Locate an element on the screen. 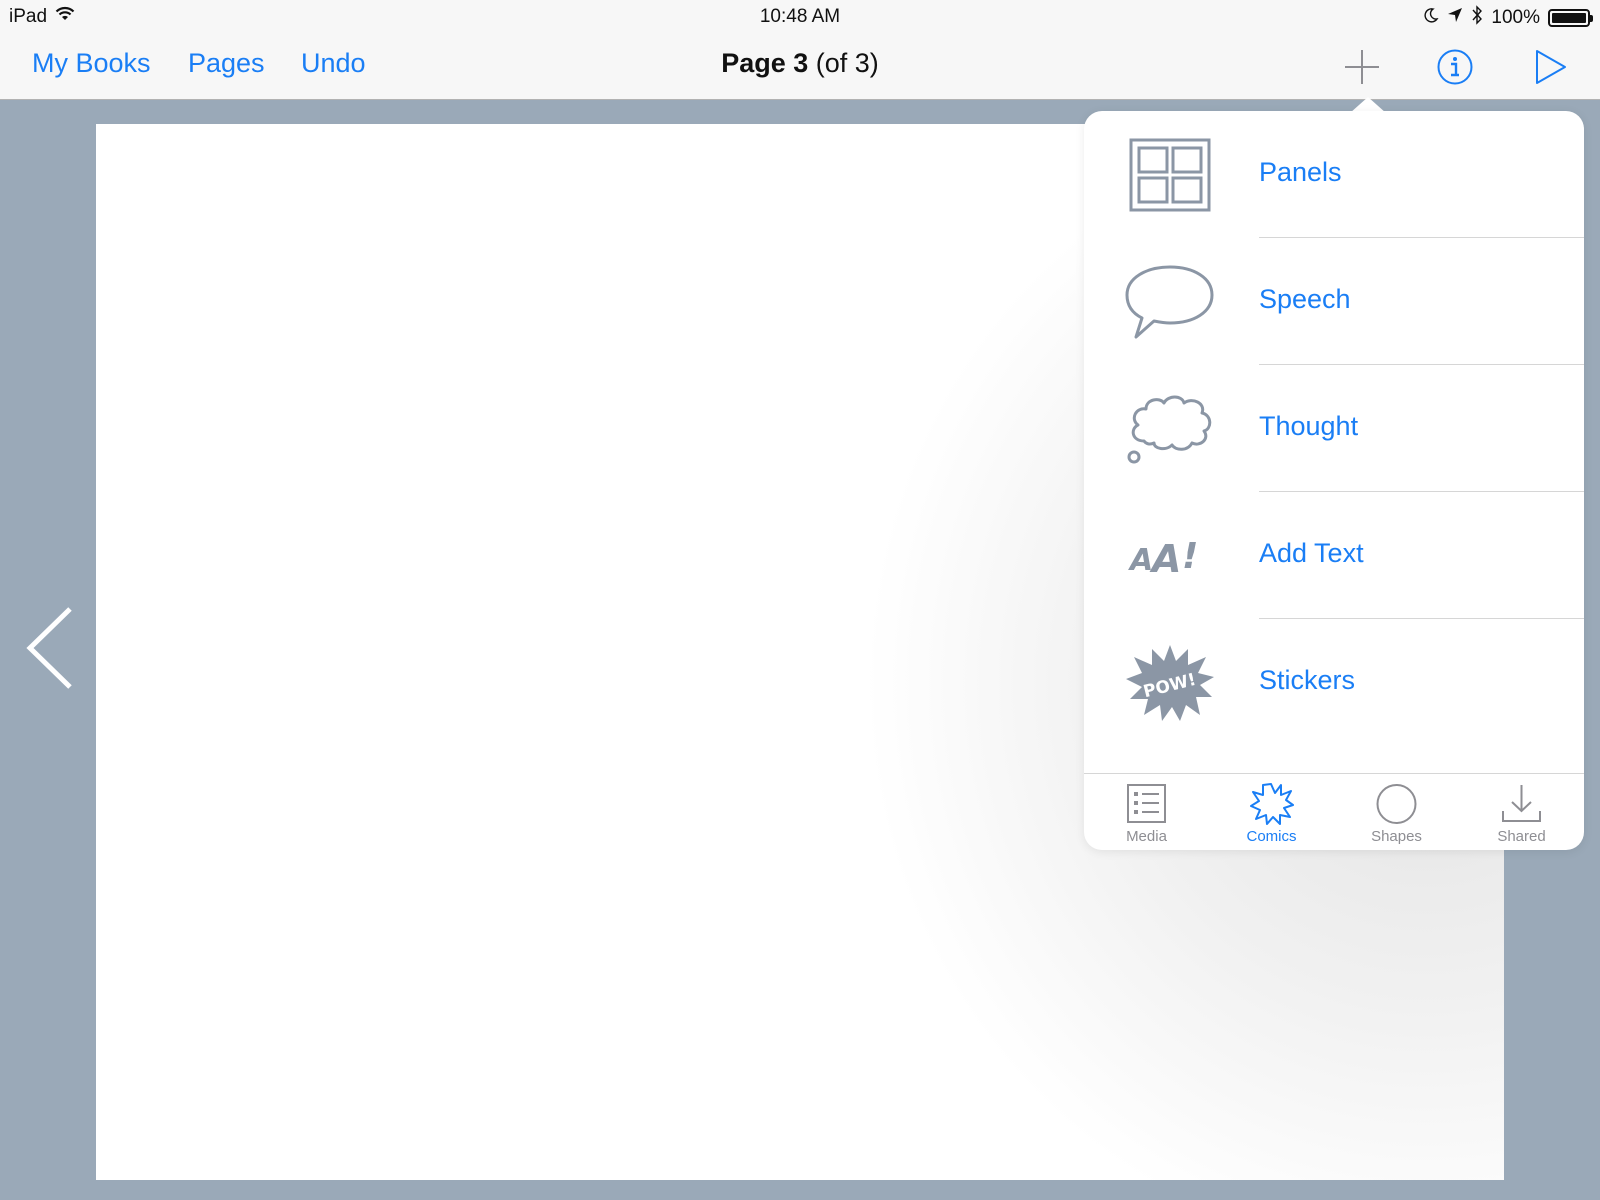 This screenshot has height=1200, width=1600. panels-icon is located at coordinates (1170, 175).